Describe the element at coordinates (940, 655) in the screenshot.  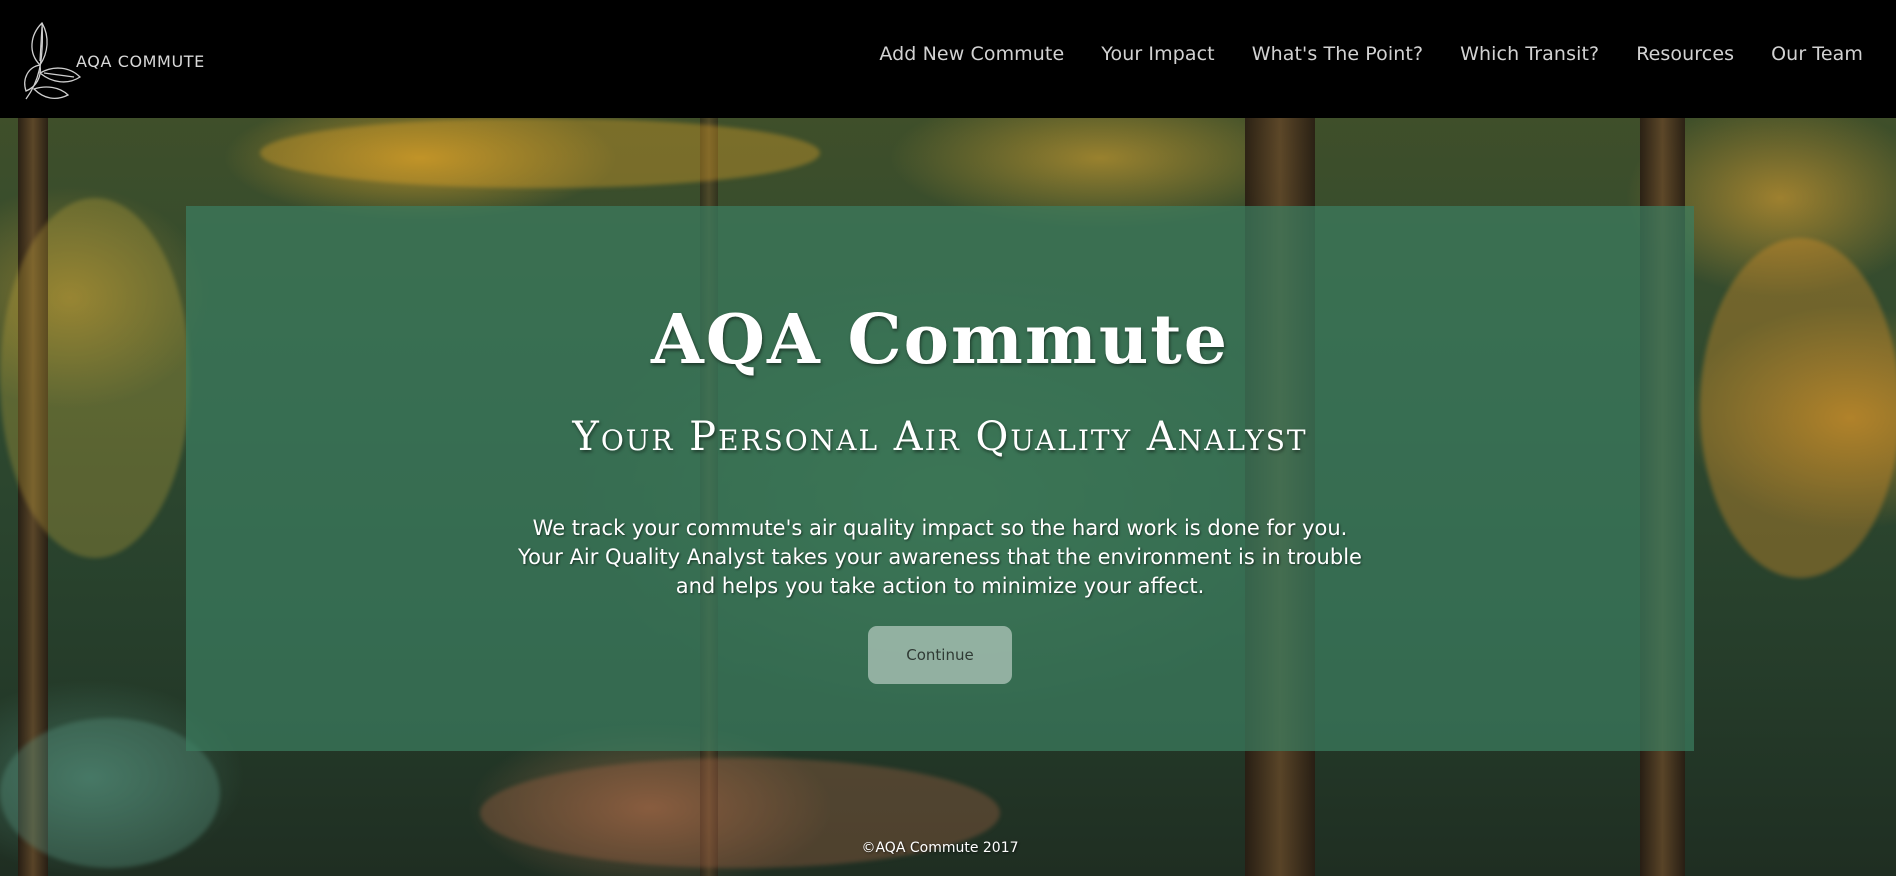
I see `continue-button: Continue` at that location.